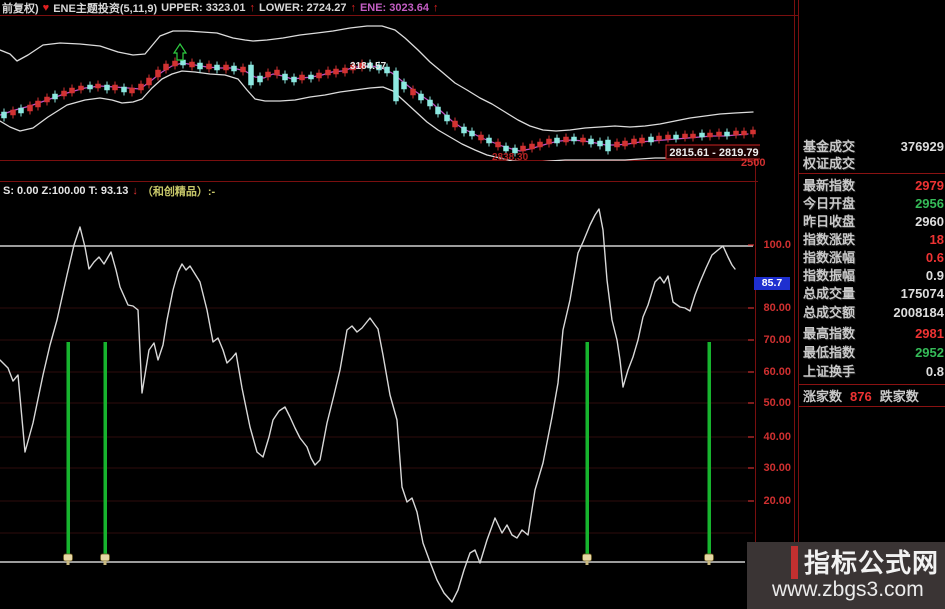  Describe the element at coordinates (873, 186) in the screenshot. I see `quote-row: 最新指数 2979` at that location.